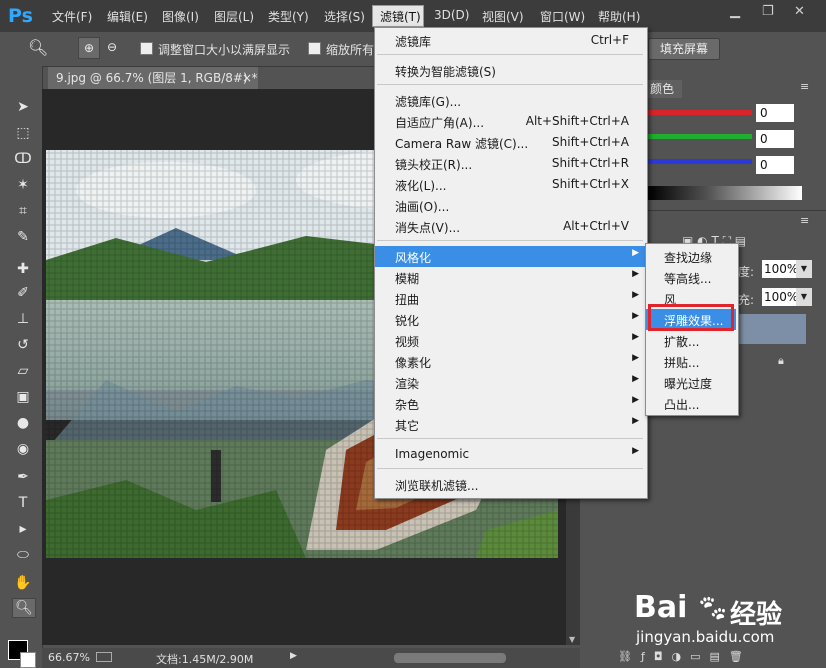 Image resolution: width=826 pixels, height=668 pixels. I want to click on stylize-find-edges: 查找边缘, so click(691, 256).